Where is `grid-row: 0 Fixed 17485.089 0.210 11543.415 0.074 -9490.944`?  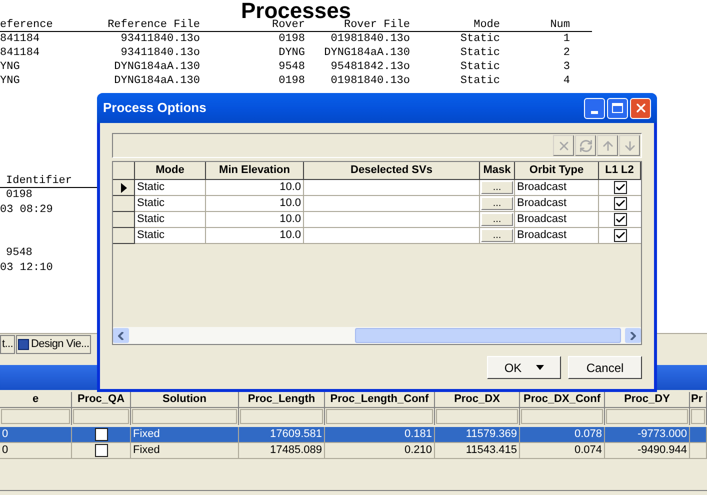 grid-row: 0 Fixed 17485.089 0.210 11543.415 0.074 -9490.944 is located at coordinates (353, 451).